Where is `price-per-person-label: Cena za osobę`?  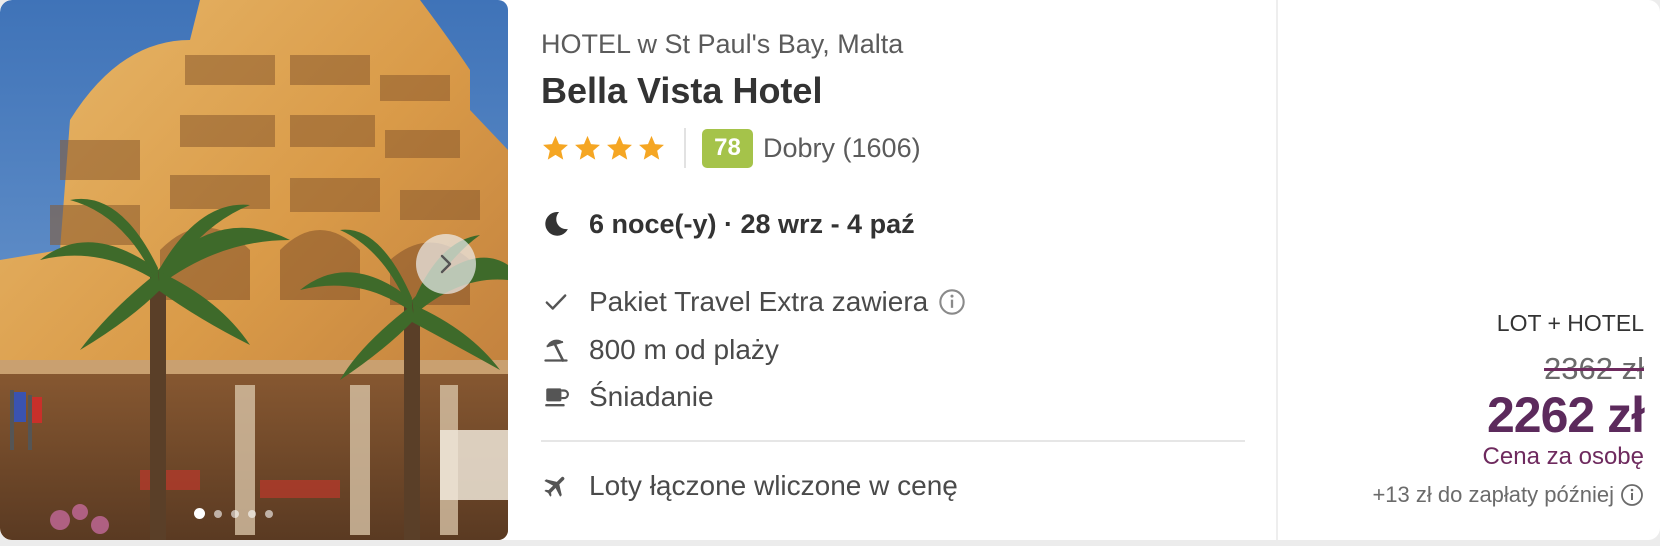 price-per-person-label: Cena za osobę is located at coordinates (1563, 456).